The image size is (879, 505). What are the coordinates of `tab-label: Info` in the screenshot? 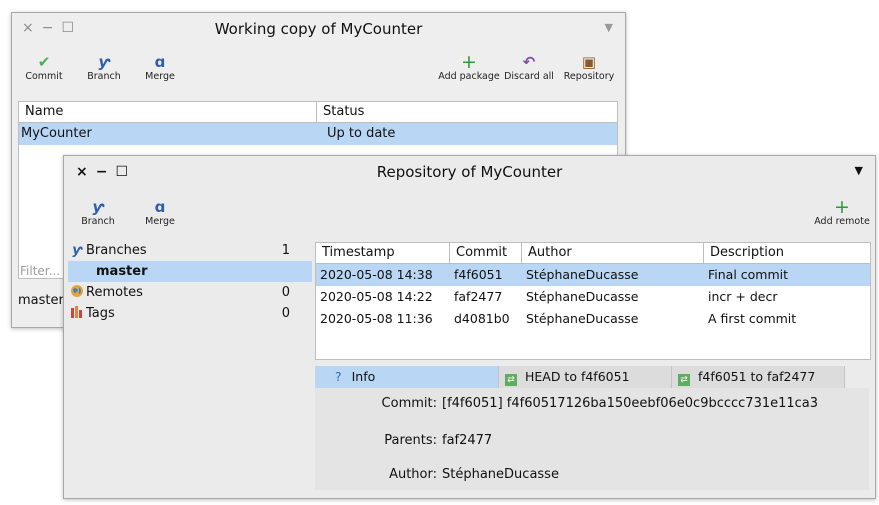 It's located at (363, 376).